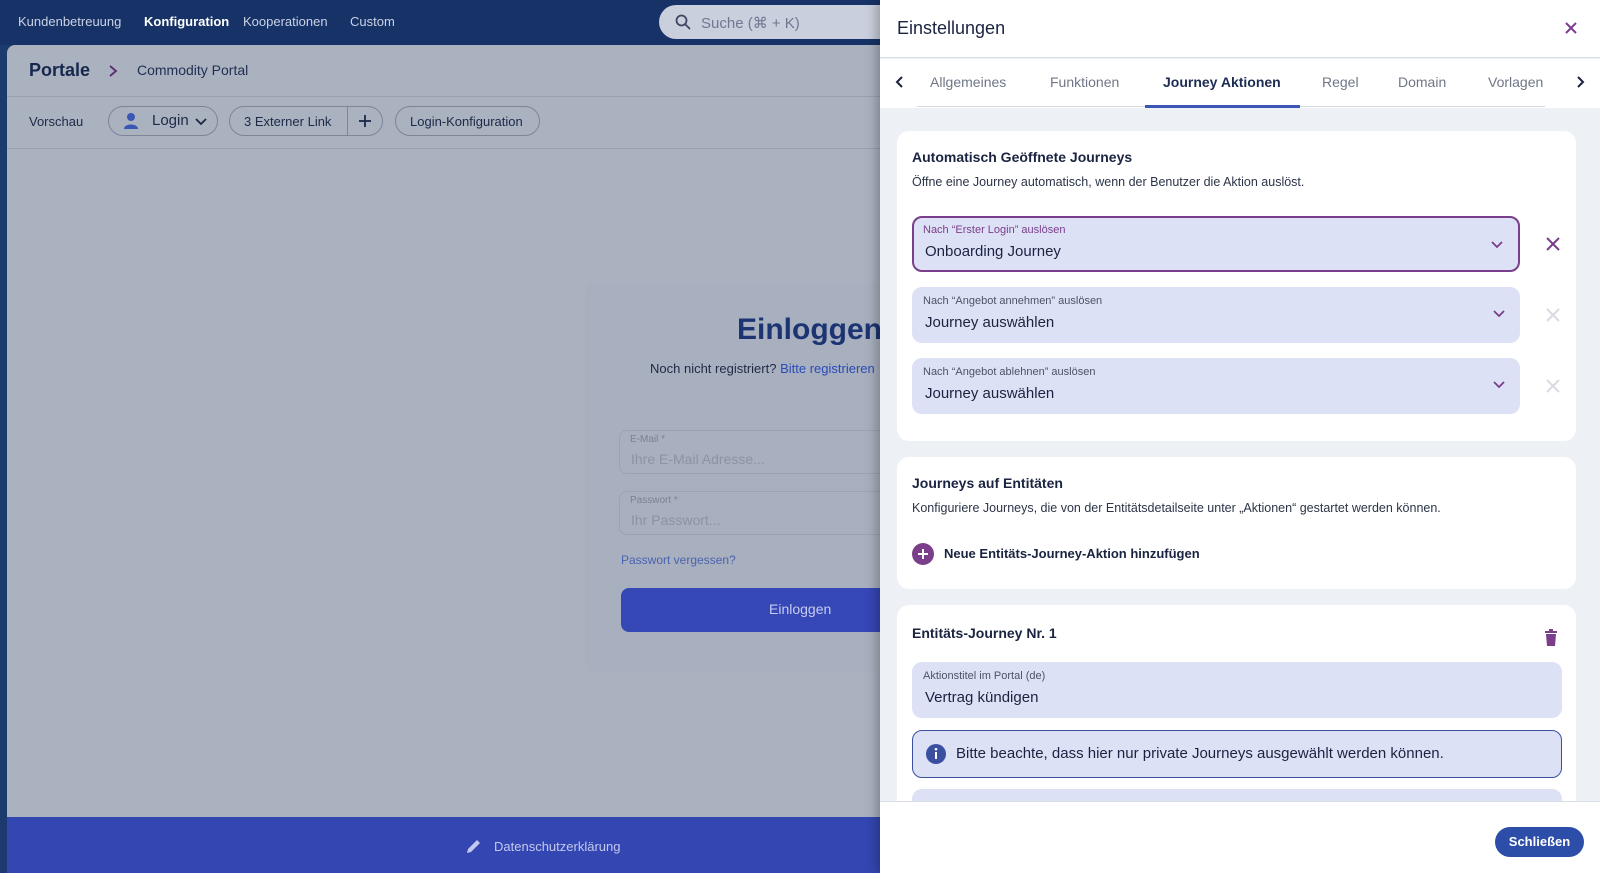 This screenshot has height=873, width=1600. Describe the element at coordinates (800, 609) in the screenshot. I see `login-button-label: Einloggen` at that location.